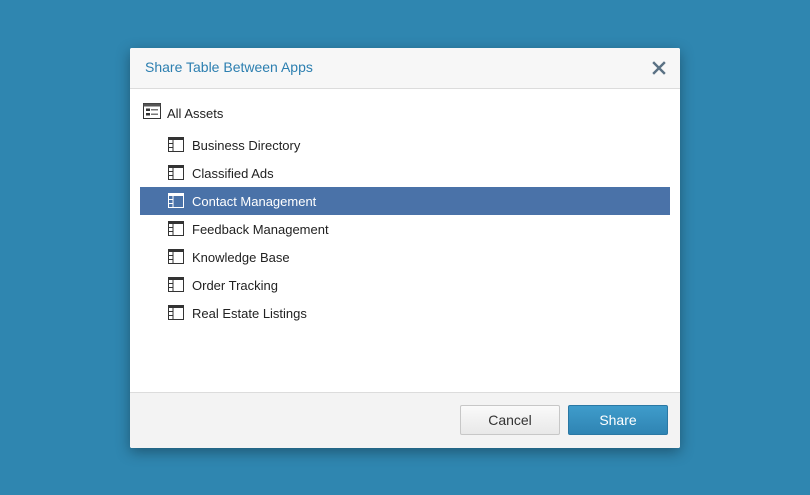 The image size is (810, 495). Describe the element at coordinates (233, 173) in the screenshot. I see `tree-item-label: Classified Ads` at that location.